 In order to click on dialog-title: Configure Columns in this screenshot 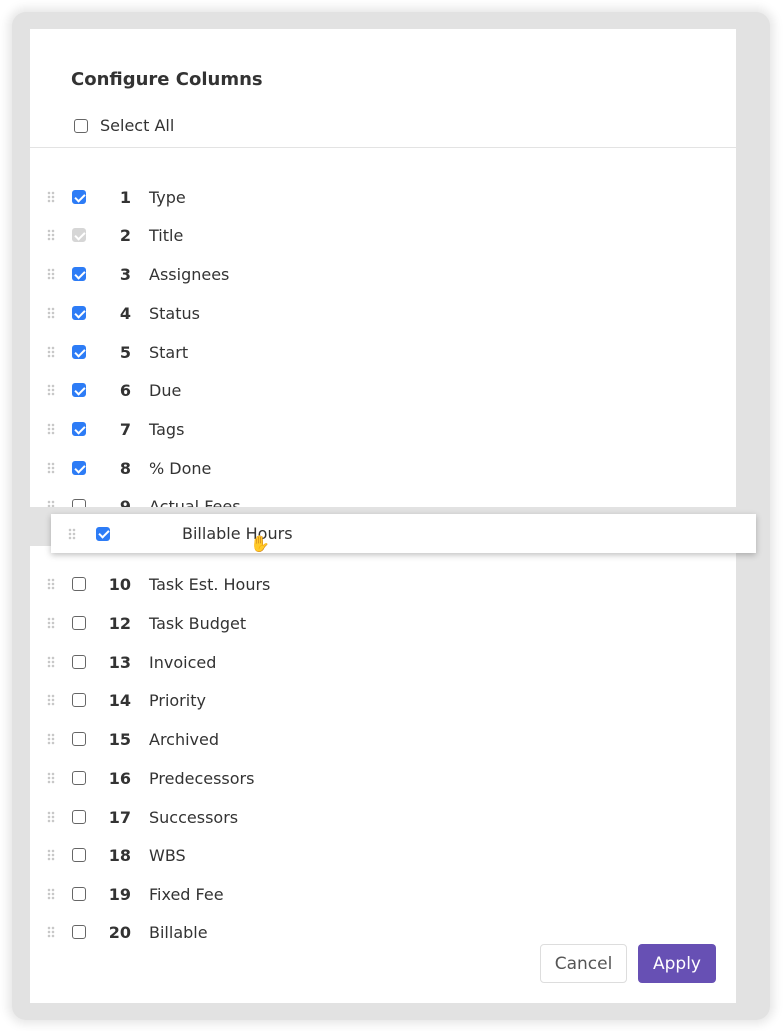, I will do `click(167, 79)`.